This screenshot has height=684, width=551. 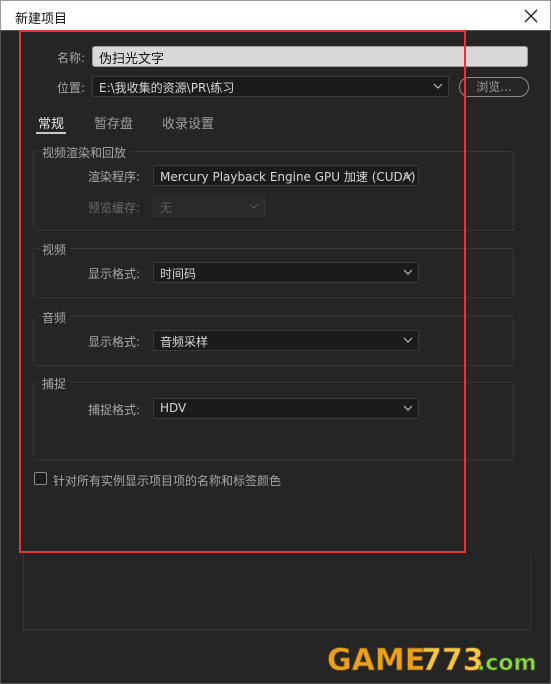 What do you see at coordinates (114, 342) in the screenshot?
I see `audio-format-label: 显示格式:` at bounding box center [114, 342].